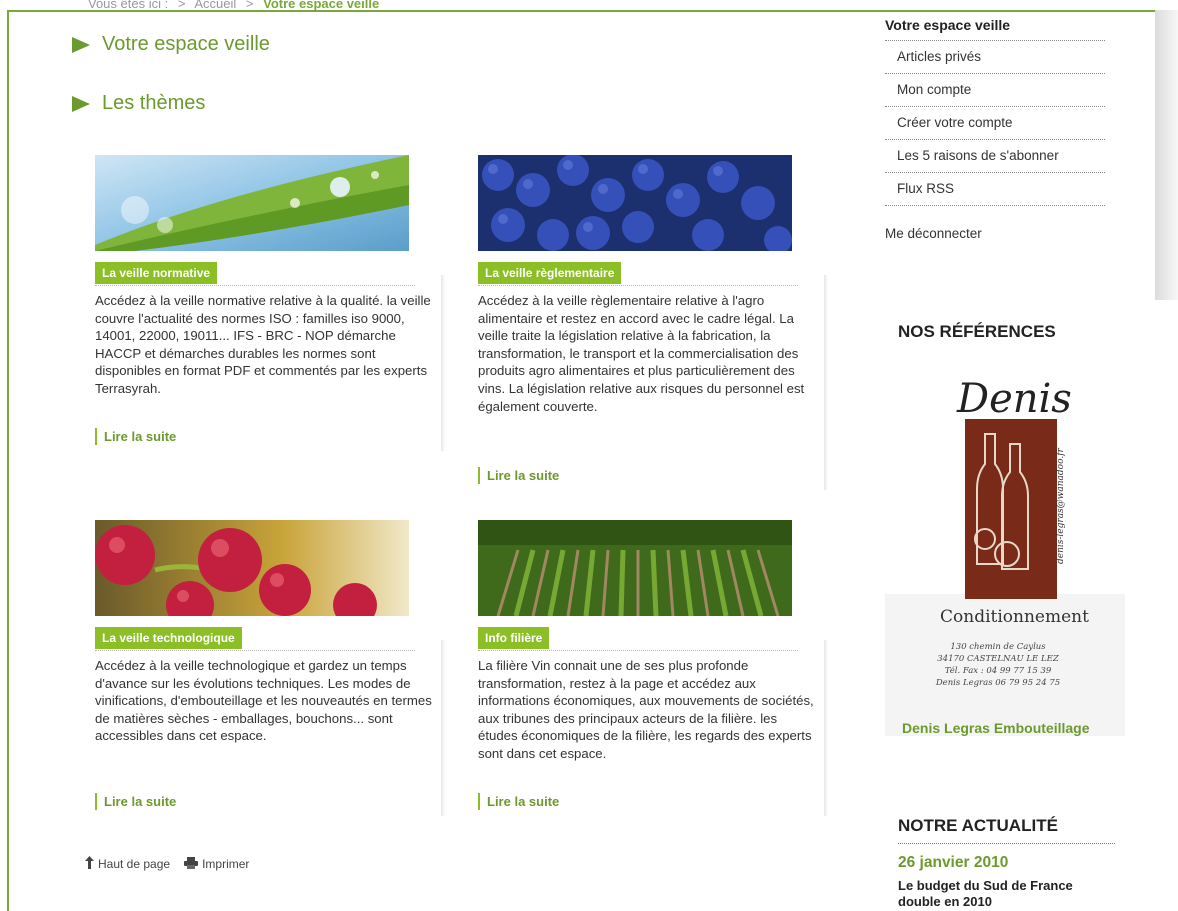 This screenshot has height=911, width=1178. What do you see at coordinates (550, 273) in the screenshot?
I see `card-title-badge: La veille règlementaire` at bounding box center [550, 273].